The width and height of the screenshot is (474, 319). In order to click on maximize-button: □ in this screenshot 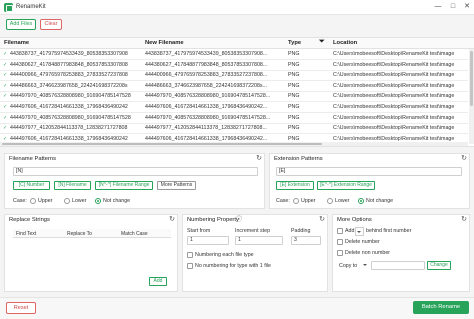, I will do `click(453, 7)`.